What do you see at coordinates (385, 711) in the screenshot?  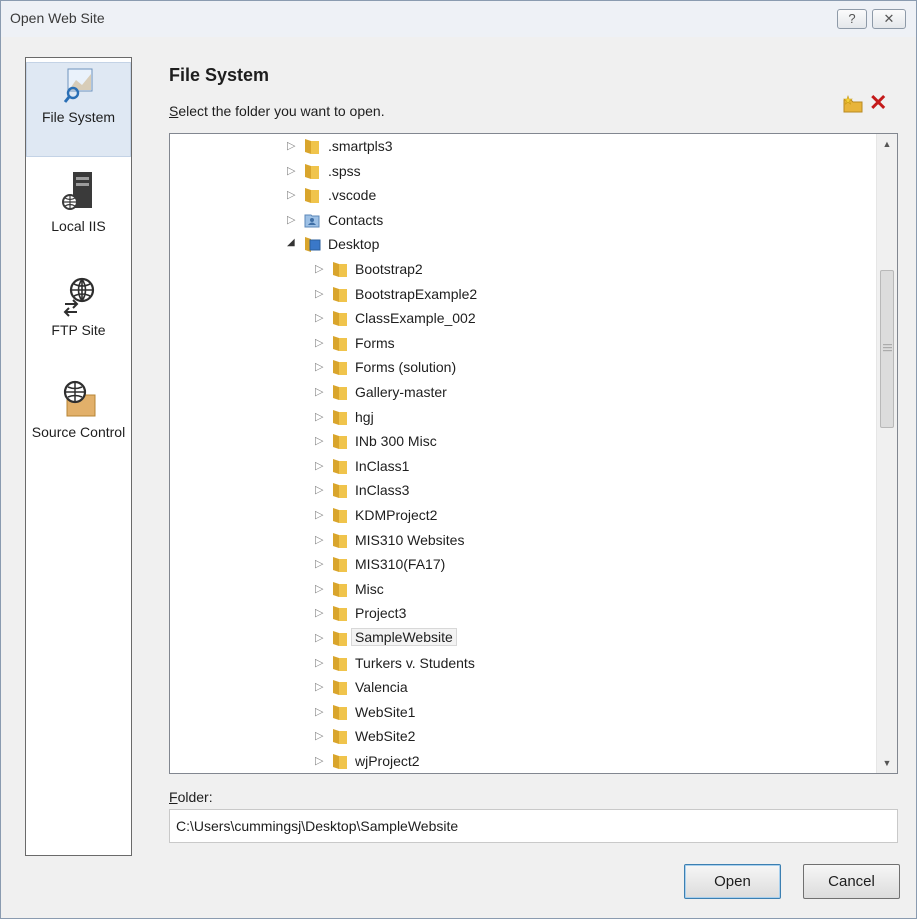 I see `tree-item-label: WebSite1` at bounding box center [385, 711].